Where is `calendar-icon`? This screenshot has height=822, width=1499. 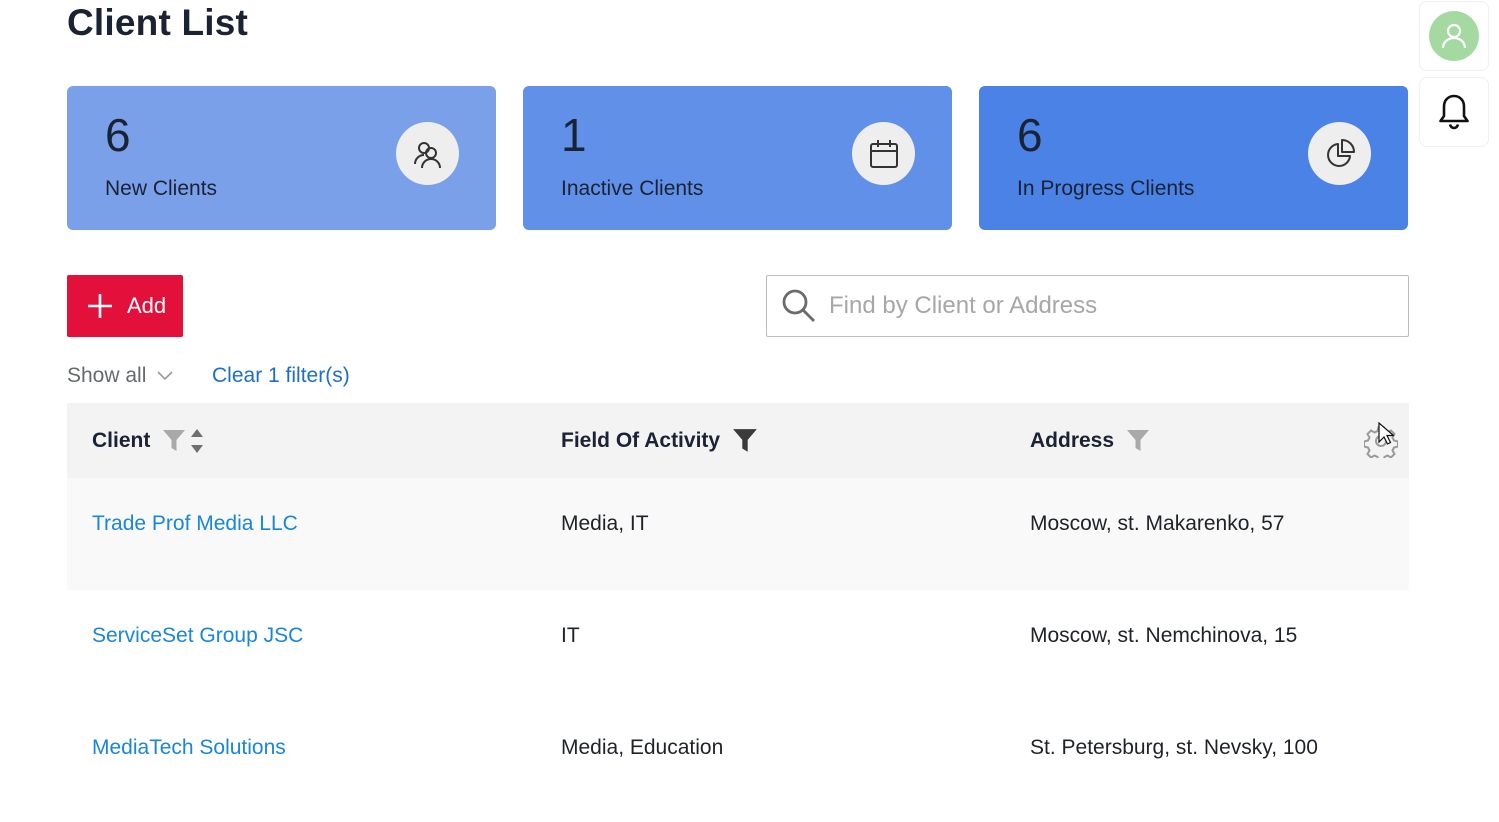
calendar-icon is located at coordinates (883, 153).